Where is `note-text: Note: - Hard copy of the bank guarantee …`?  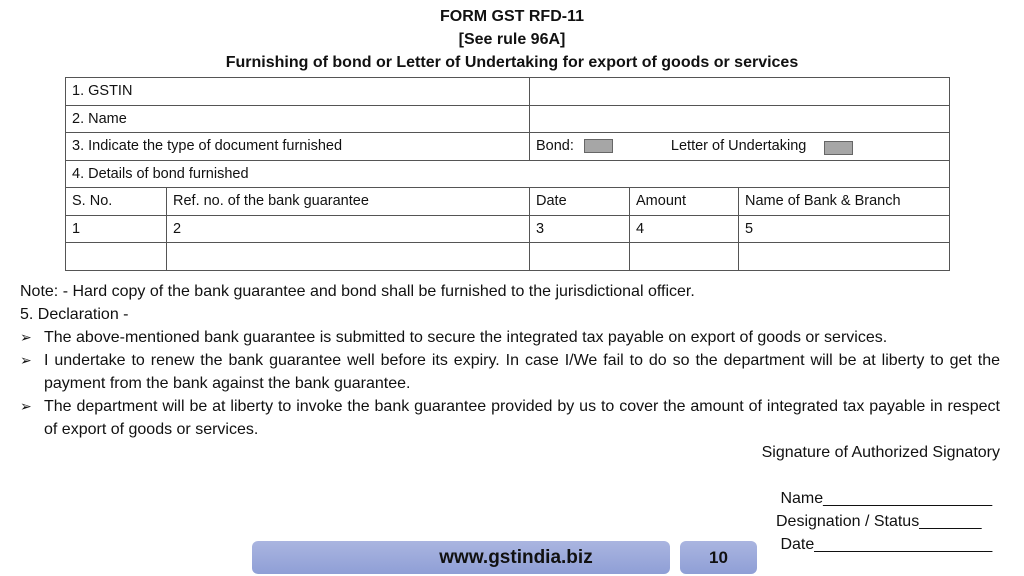
note-text: Note: - Hard copy of the bank guarantee … is located at coordinates (357, 291).